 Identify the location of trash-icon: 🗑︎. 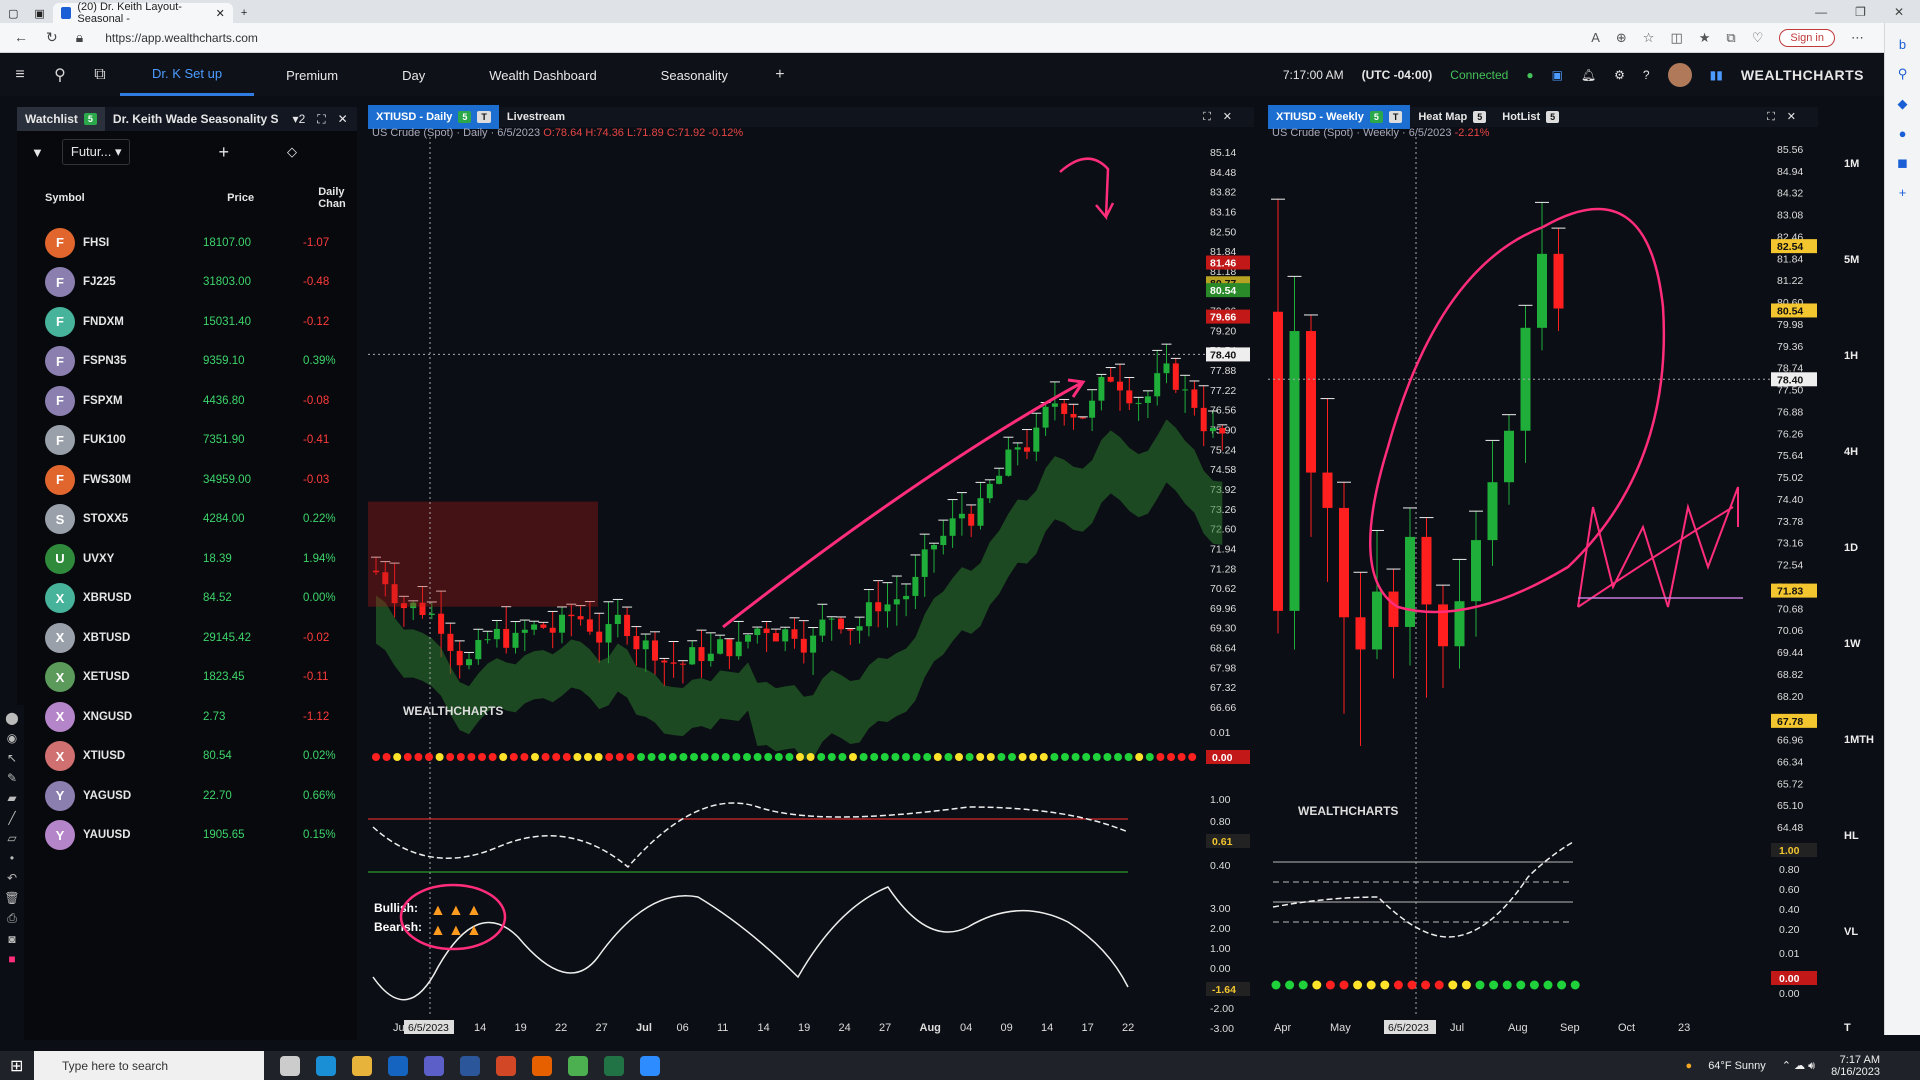
(12, 898).